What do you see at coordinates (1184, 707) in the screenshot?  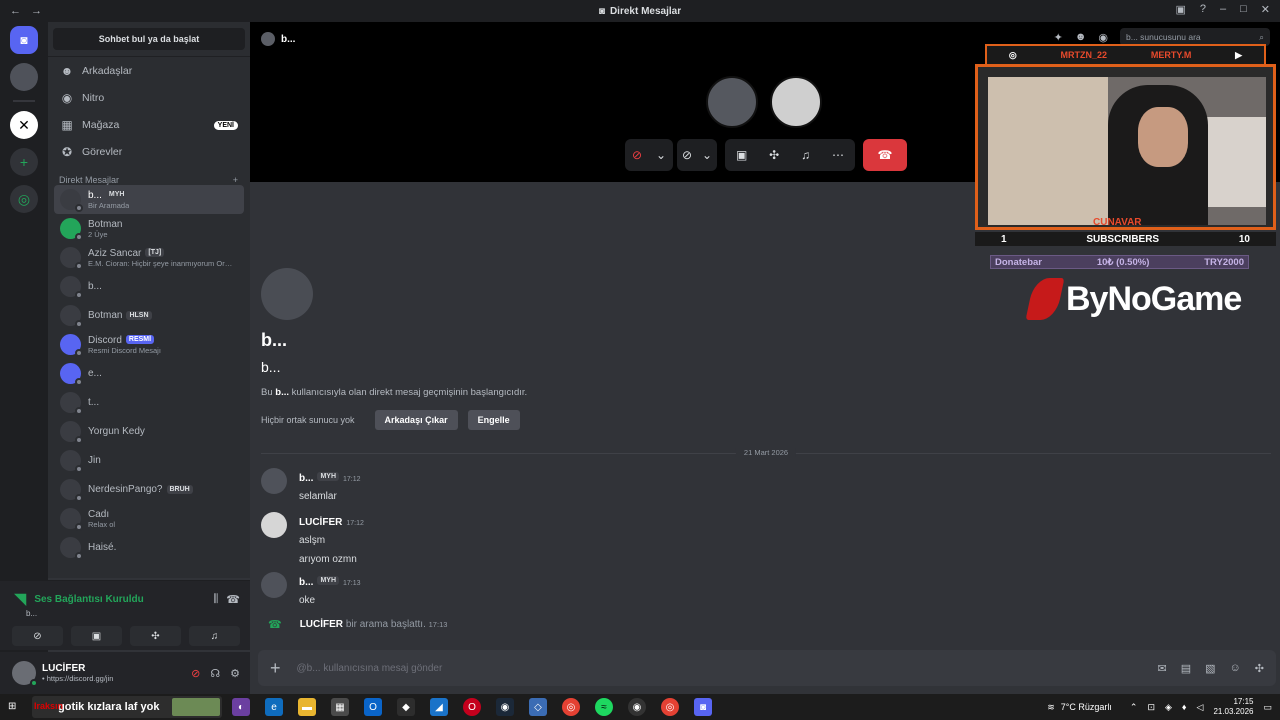 I see `mic-icon: ♦` at bounding box center [1184, 707].